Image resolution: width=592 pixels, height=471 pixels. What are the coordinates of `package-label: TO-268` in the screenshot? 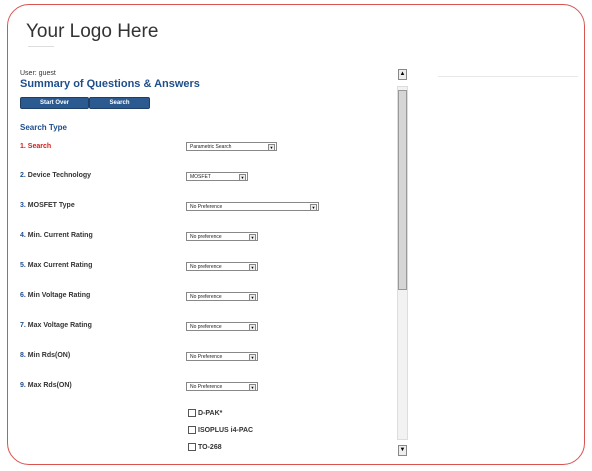 It's located at (210, 447).